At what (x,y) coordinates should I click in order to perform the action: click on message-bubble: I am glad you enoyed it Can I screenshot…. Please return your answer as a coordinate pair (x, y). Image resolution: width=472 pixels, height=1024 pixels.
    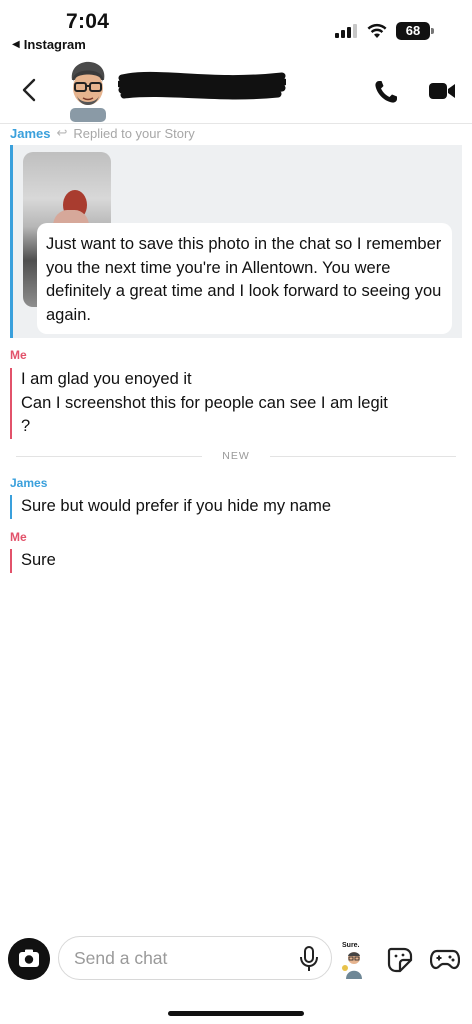
    Looking at the image, I should click on (199, 403).